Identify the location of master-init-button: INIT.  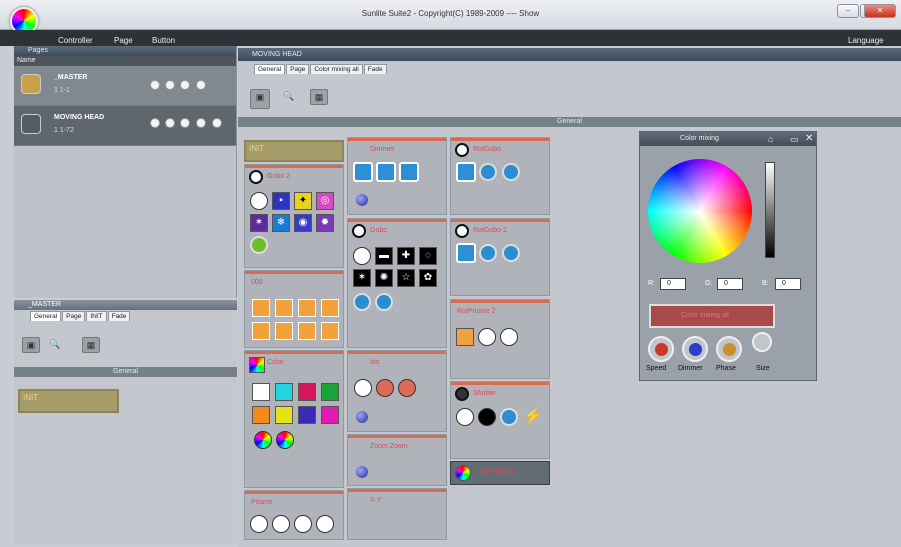
(68, 401).